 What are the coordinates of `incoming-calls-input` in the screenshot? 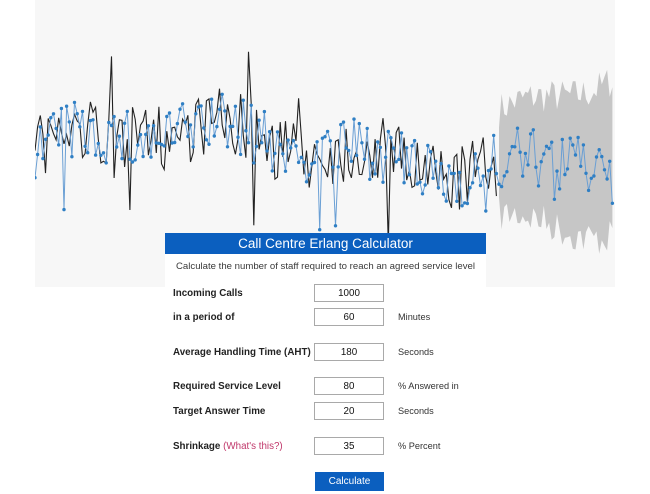 It's located at (349, 293).